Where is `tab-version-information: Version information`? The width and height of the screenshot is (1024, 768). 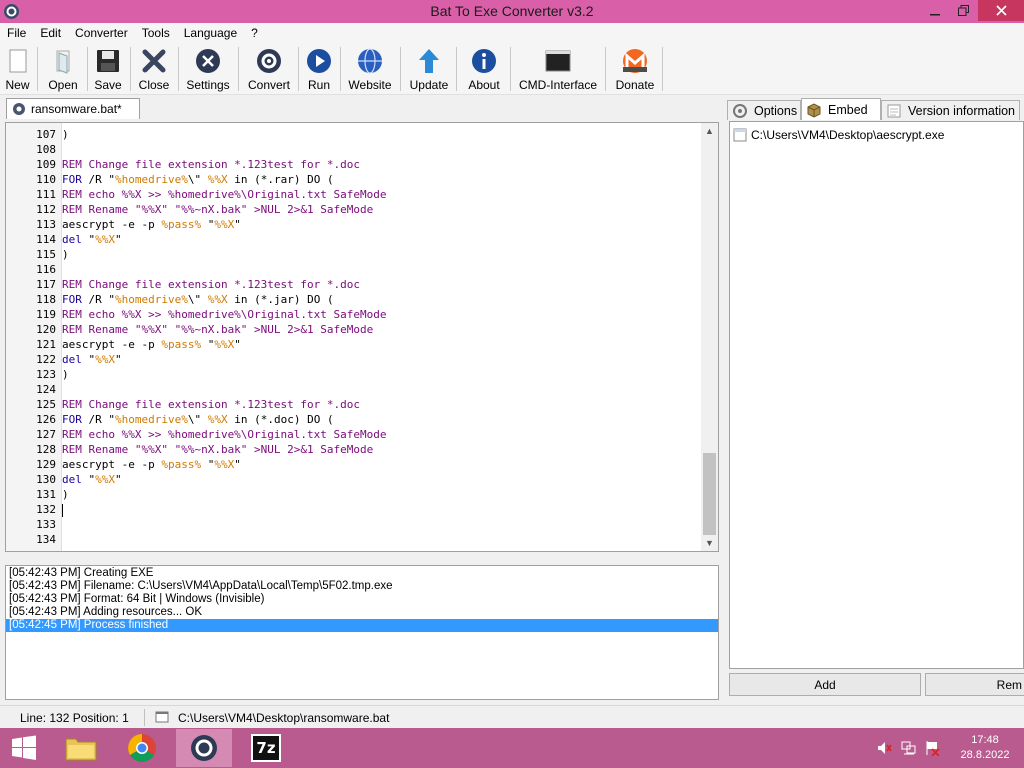 tab-version-information: Version information is located at coordinates (950, 110).